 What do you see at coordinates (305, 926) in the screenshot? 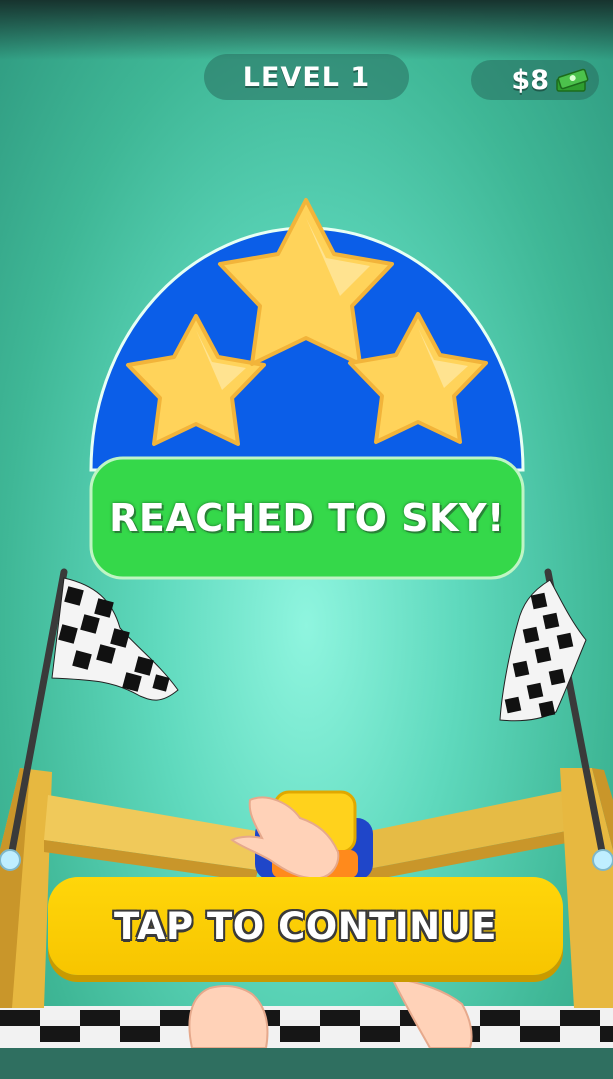
I see `continue-button: TAP TO CONTINUE` at bounding box center [305, 926].